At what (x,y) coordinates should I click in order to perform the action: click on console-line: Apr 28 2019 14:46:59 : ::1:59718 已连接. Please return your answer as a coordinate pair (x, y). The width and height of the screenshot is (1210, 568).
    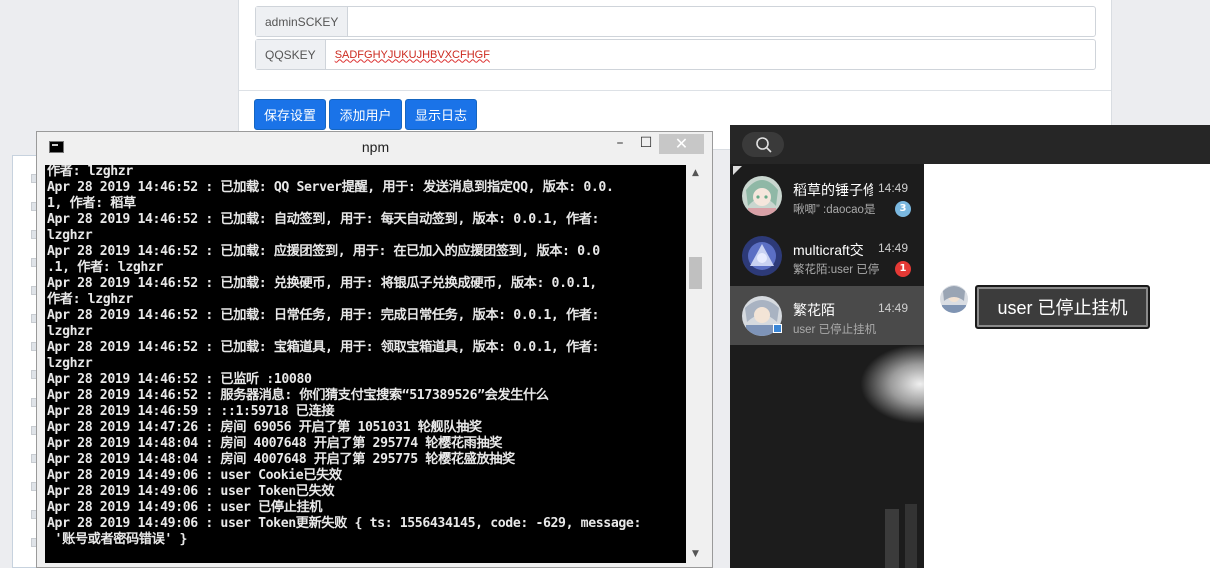
    Looking at the image, I should click on (191, 411).